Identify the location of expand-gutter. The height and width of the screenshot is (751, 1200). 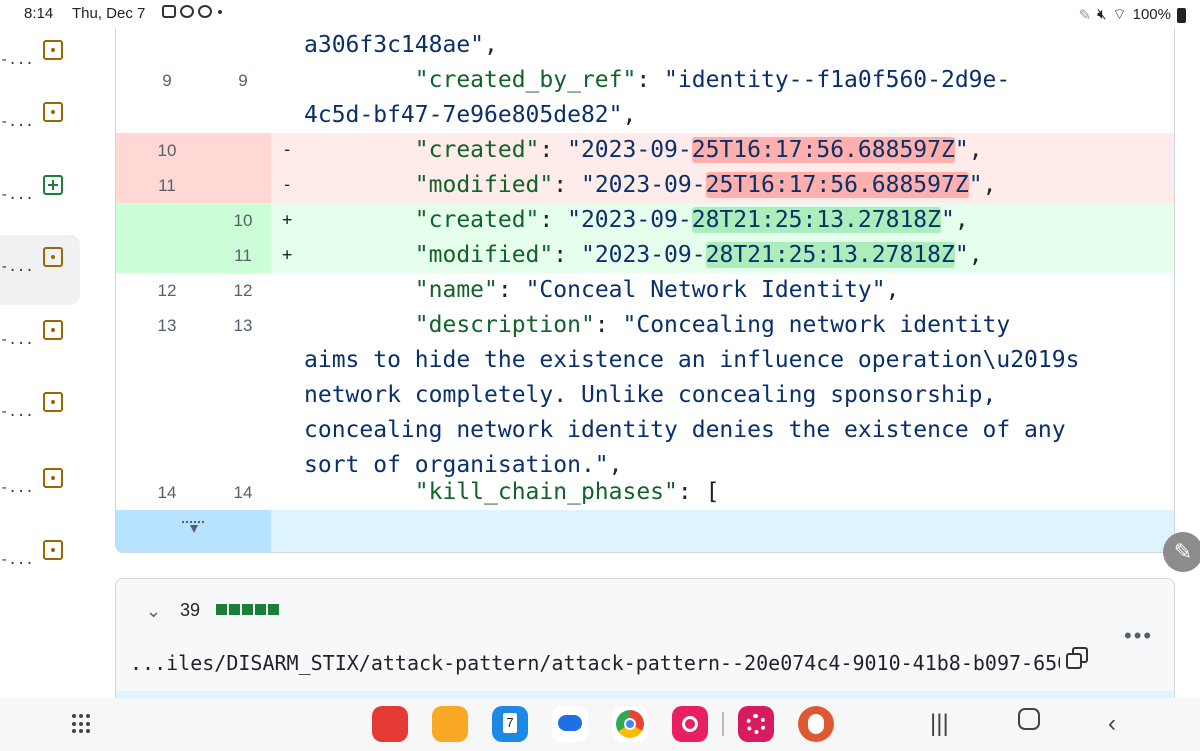
(193, 531).